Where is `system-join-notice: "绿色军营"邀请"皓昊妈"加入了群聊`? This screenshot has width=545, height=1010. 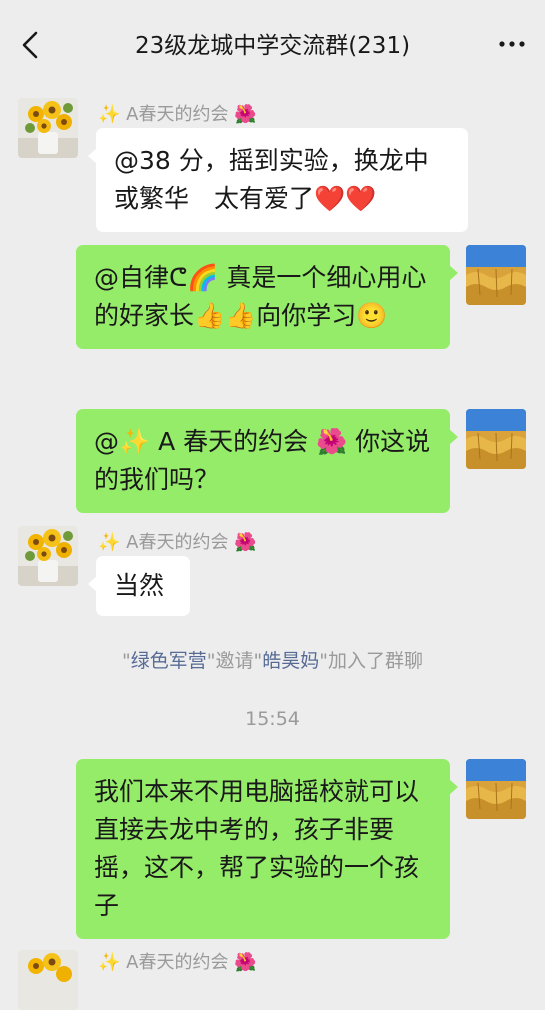 system-join-notice: "绿色军营"邀请"皓昊妈"加入了群聊 is located at coordinates (272, 661).